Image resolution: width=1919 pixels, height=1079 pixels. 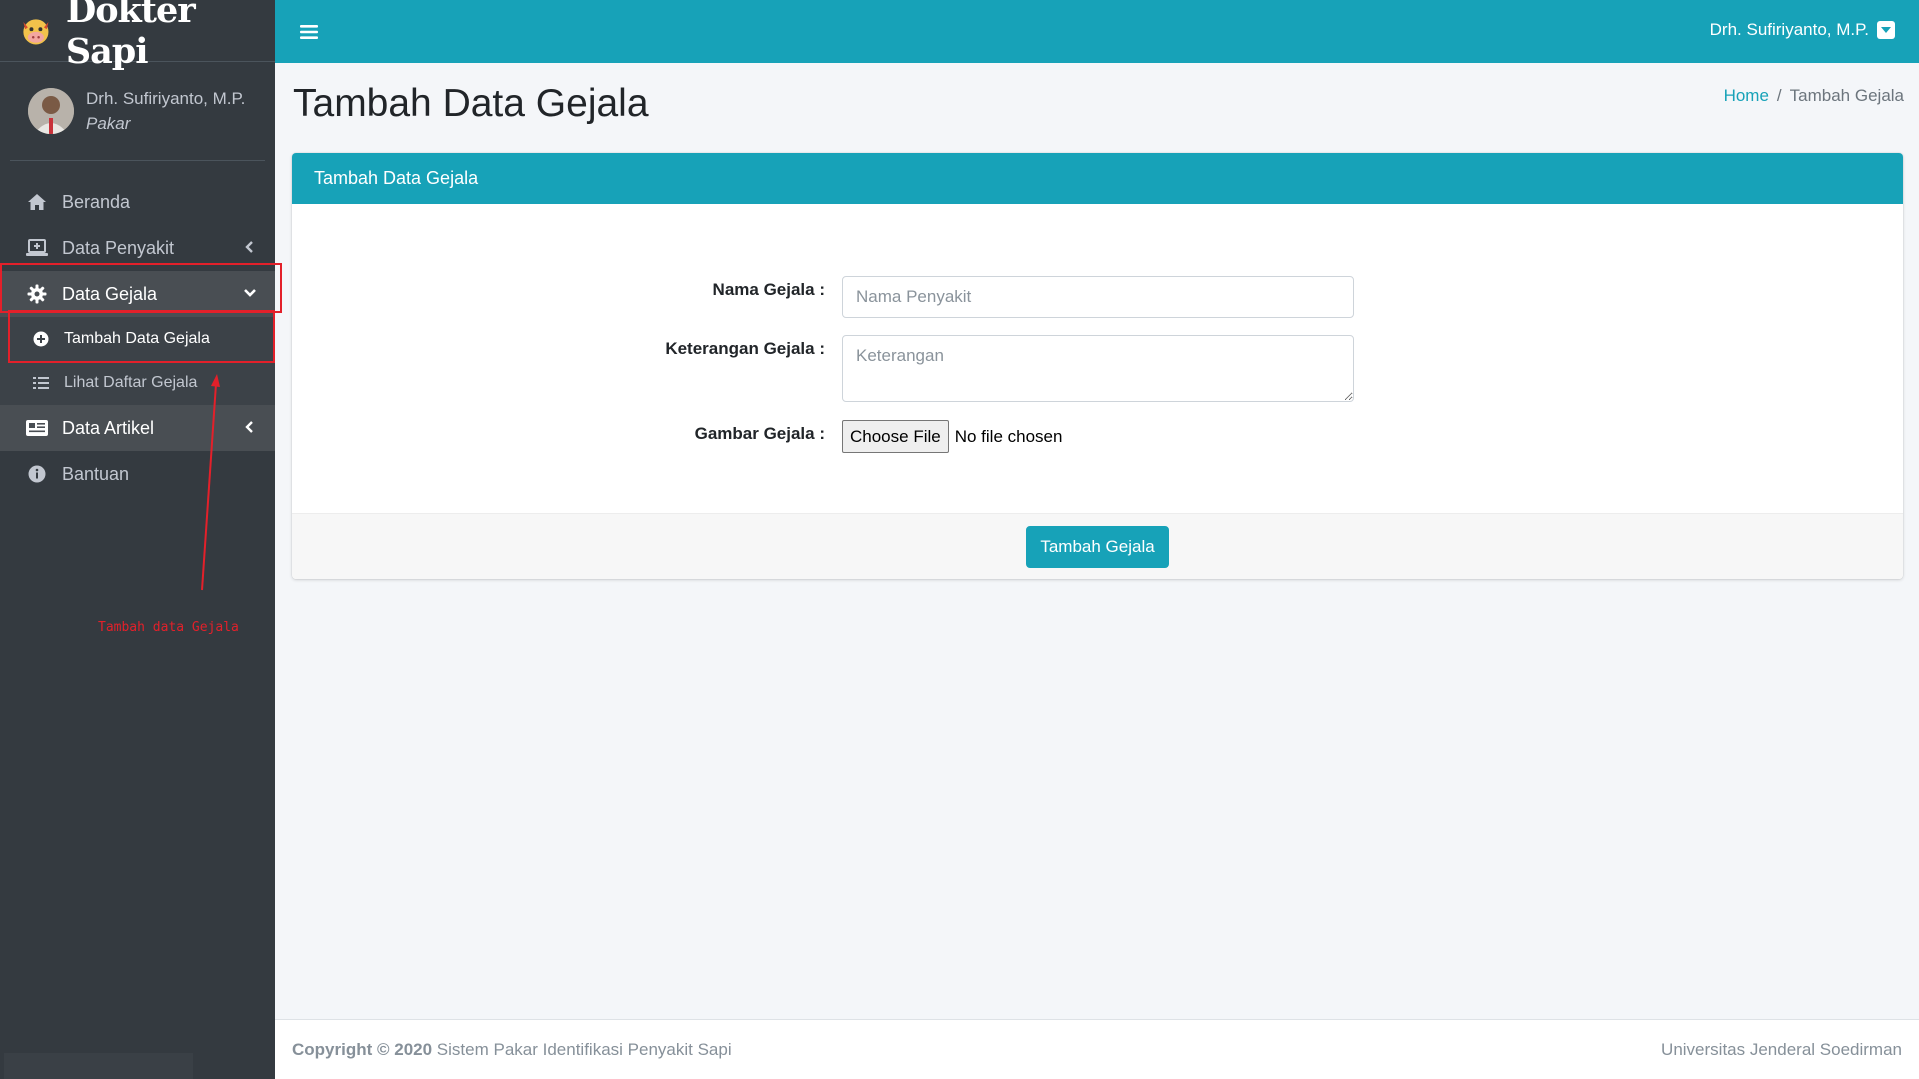 I want to click on sidebar-item-label: Data Artikel, so click(x=108, y=427).